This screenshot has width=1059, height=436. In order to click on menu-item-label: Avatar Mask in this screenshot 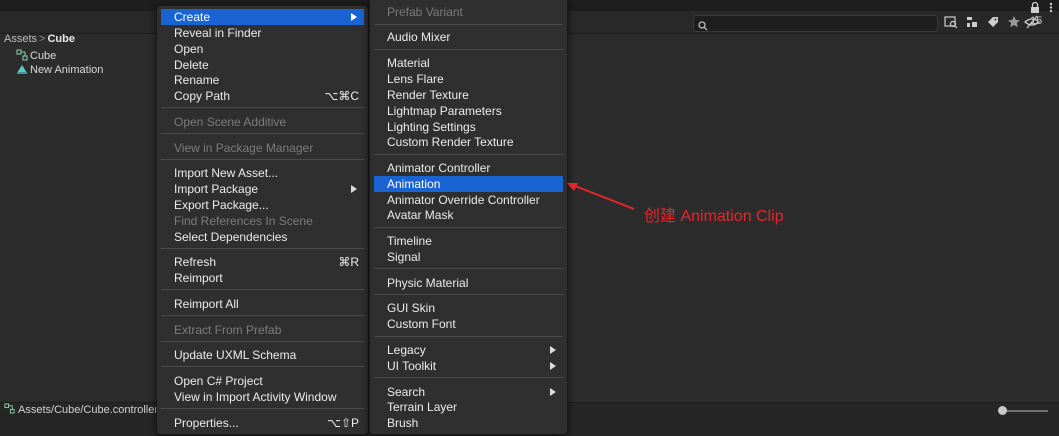, I will do `click(420, 215)`.